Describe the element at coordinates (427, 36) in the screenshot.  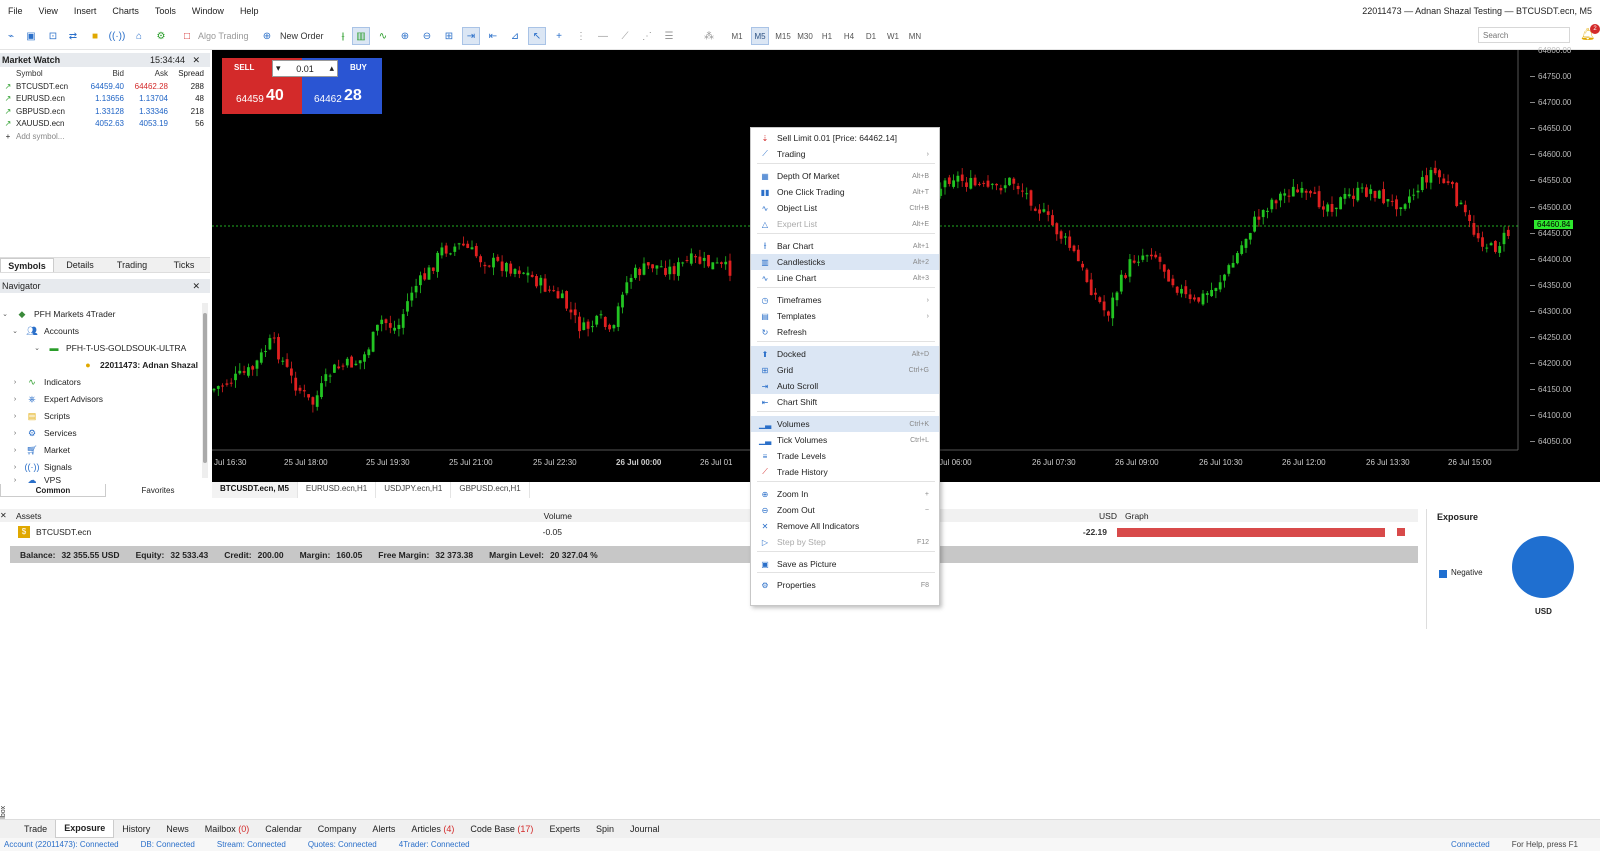
I see `zoom-out-tool-icon: ⊖` at that location.